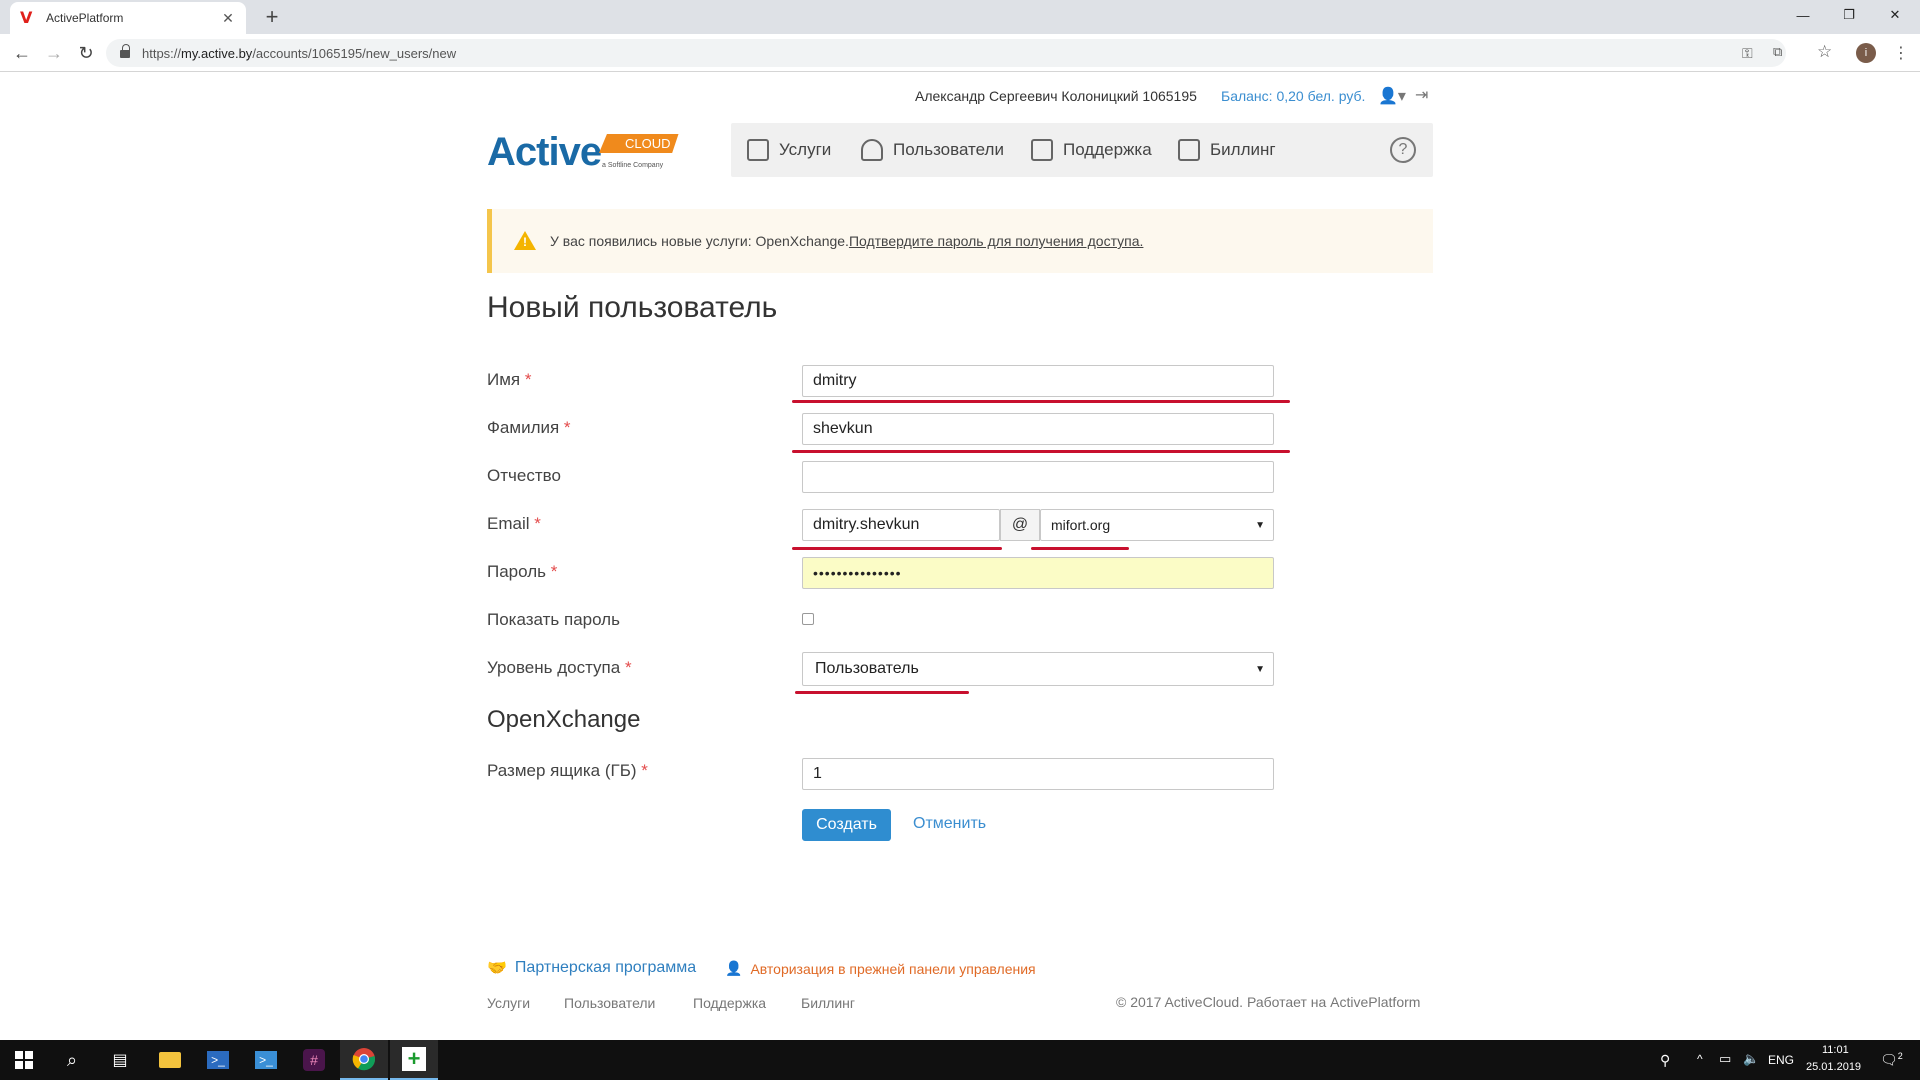 The width and height of the screenshot is (1920, 1080). Describe the element at coordinates (1392, 96) in the screenshot. I see `user-menu-icon: 👤▾` at that location.